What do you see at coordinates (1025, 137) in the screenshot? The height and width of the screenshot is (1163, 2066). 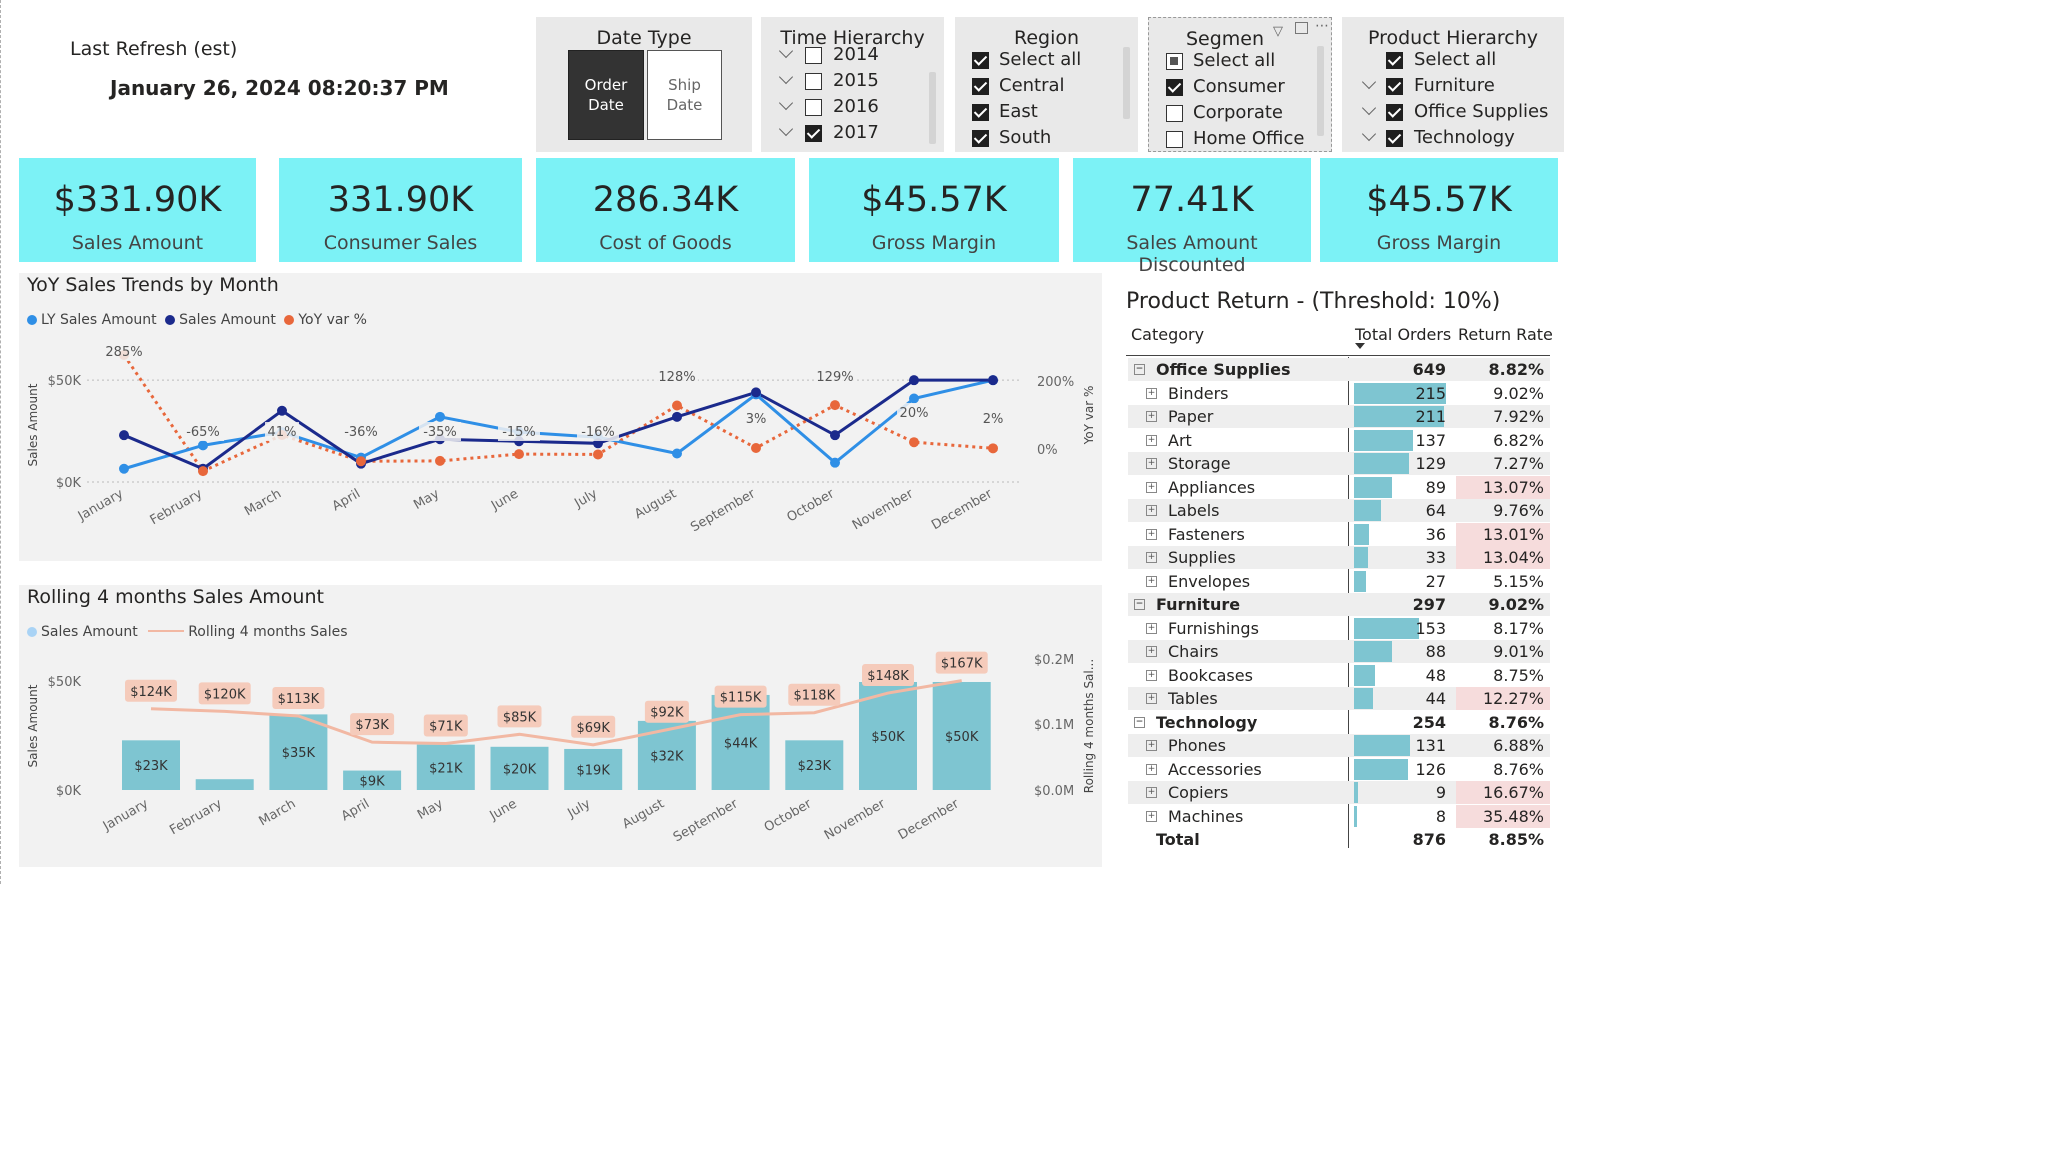 I see `region-option: South` at bounding box center [1025, 137].